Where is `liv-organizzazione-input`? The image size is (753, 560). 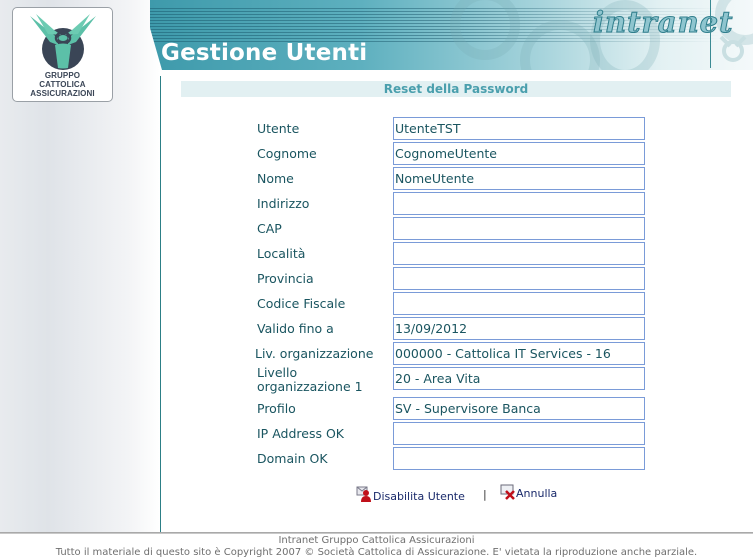
liv-organizzazione-input is located at coordinates (519, 353).